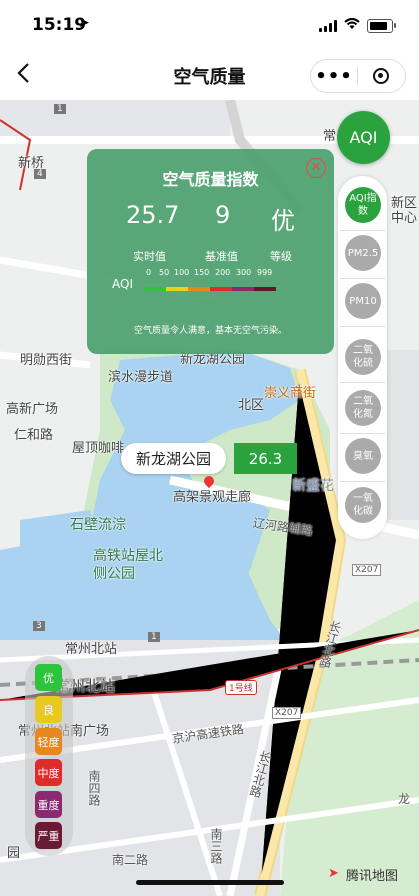 The image size is (419, 896). I want to click on map-label: 明勋西街, so click(46, 360).